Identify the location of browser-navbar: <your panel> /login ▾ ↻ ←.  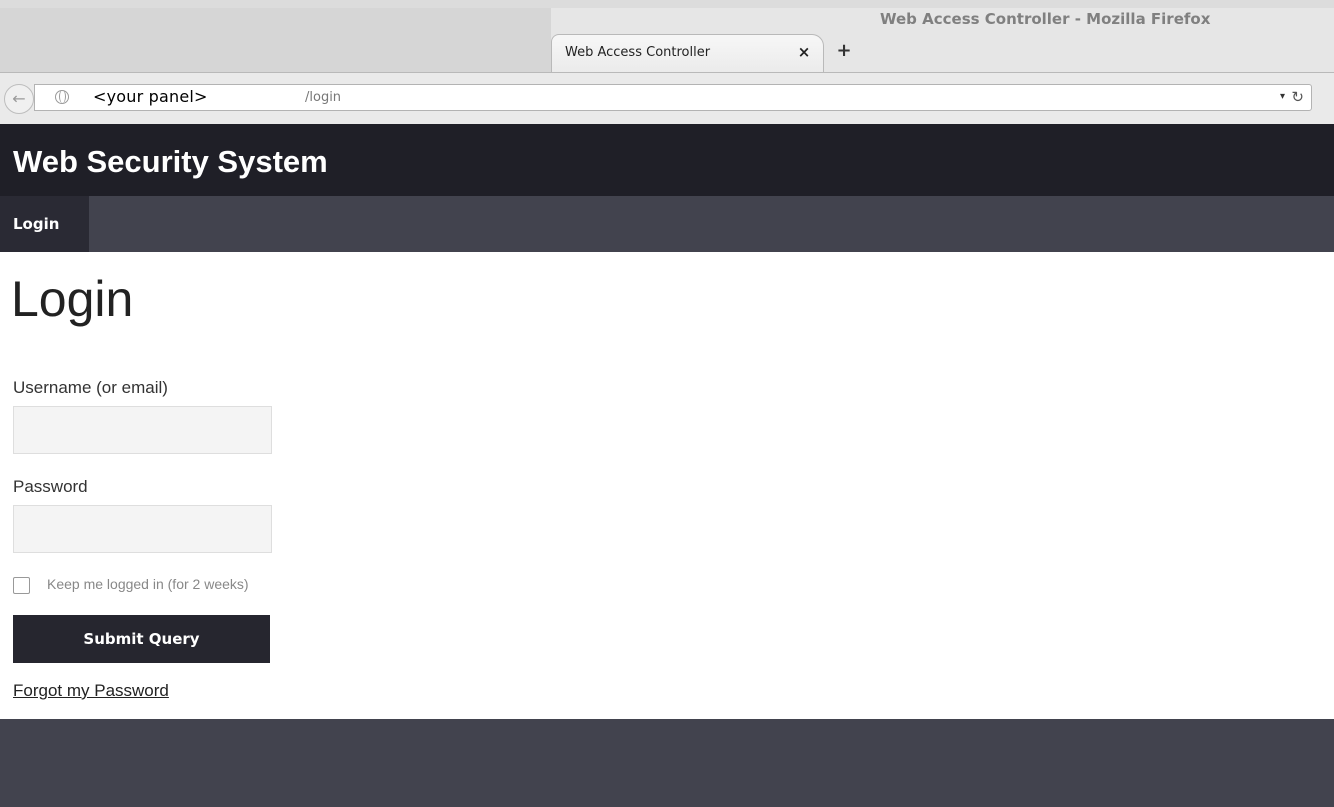
(667, 98).